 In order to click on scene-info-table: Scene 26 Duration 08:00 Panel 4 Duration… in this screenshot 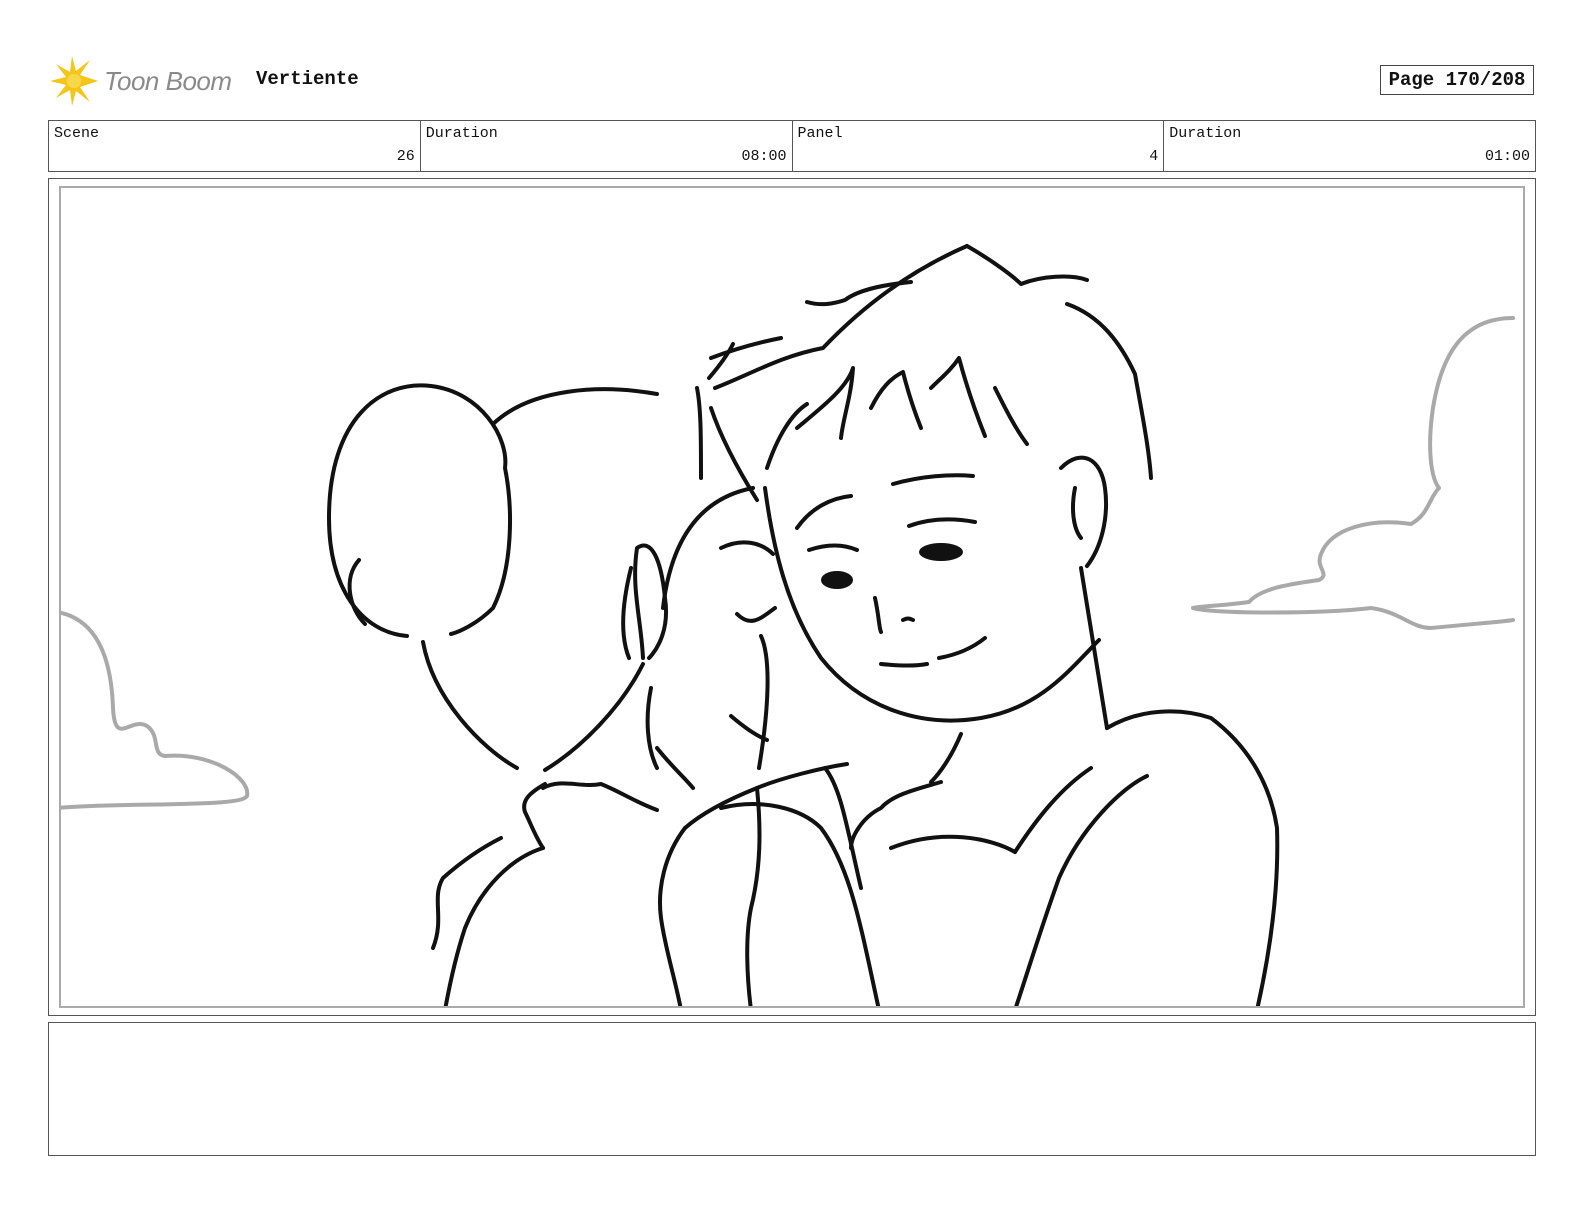, I will do `click(792, 146)`.